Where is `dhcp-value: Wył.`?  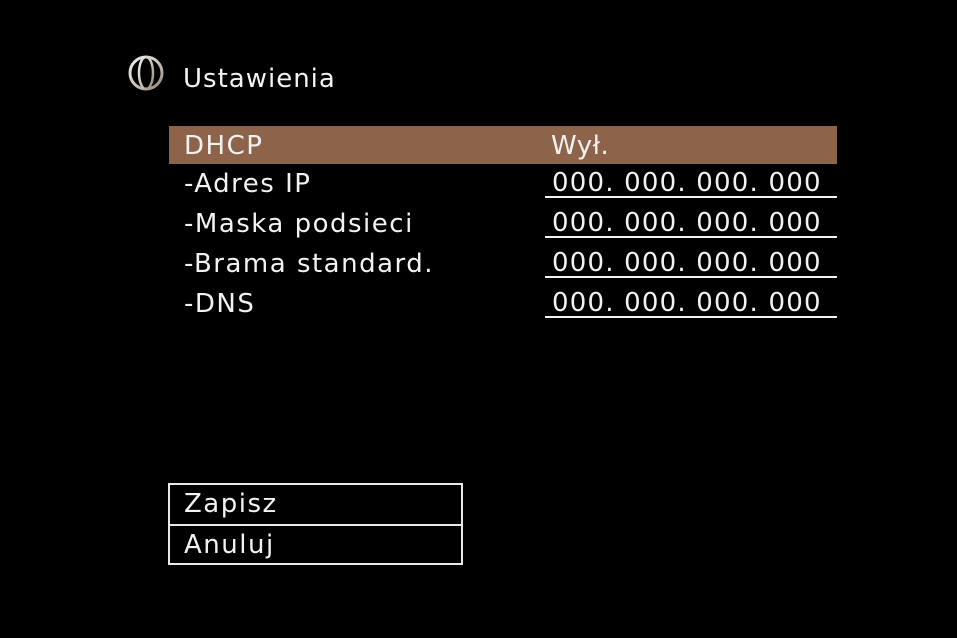
dhcp-value: Wył. is located at coordinates (580, 146).